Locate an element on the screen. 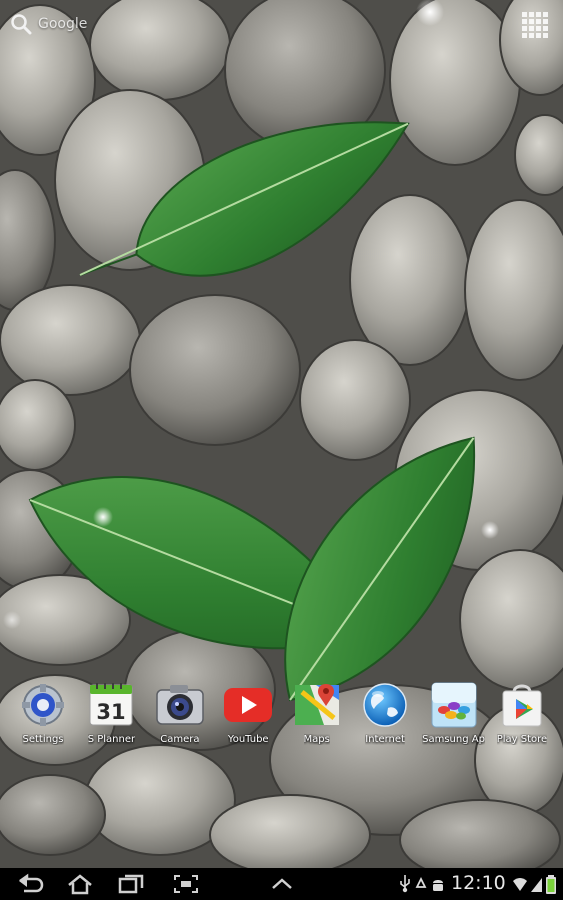  recent-apps-icon is located at coordinates (131, 884).